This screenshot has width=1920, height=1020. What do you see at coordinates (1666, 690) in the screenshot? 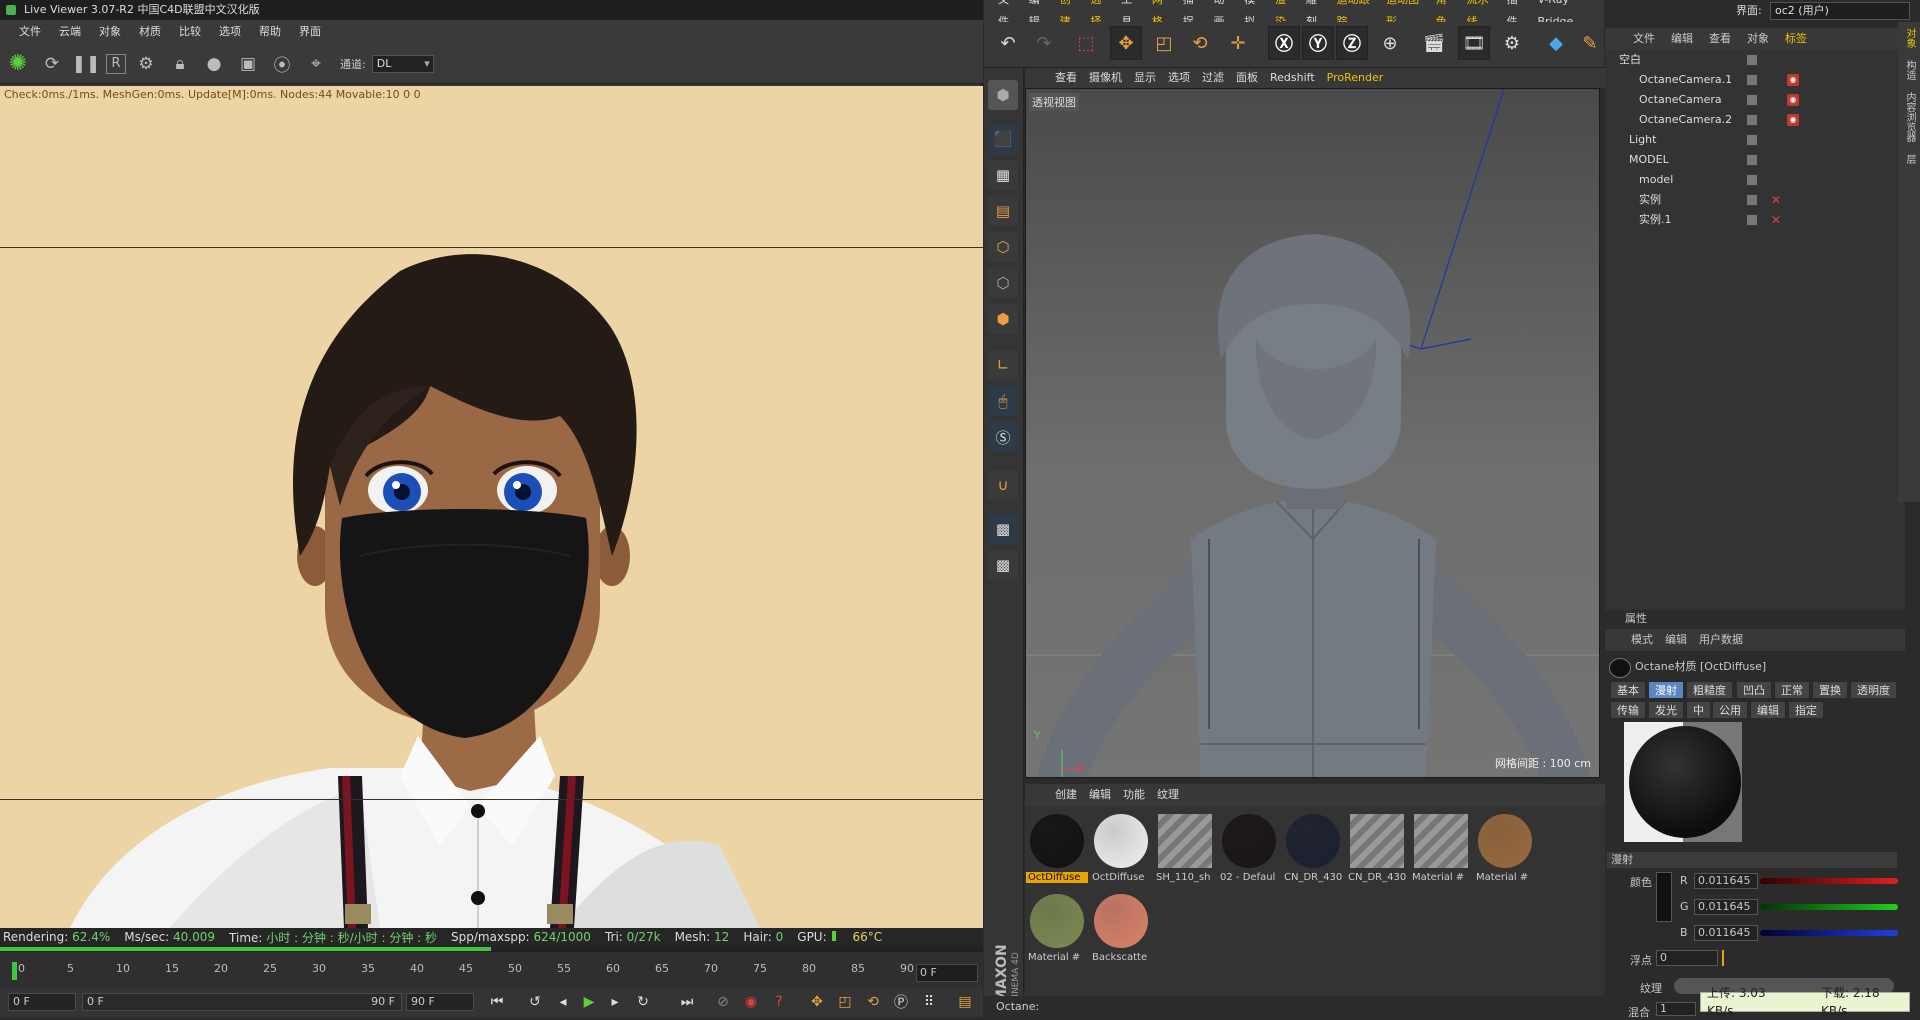
I see `attr-tab: 漫射` at bounding box center [1666, 690].